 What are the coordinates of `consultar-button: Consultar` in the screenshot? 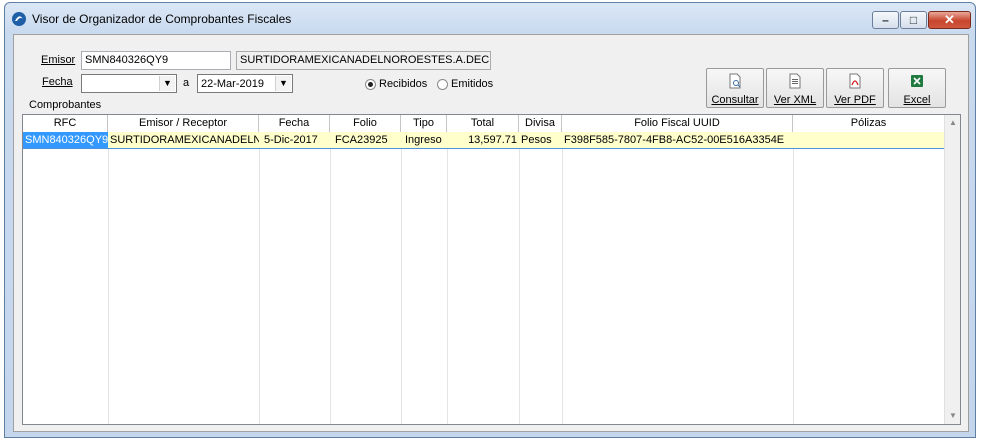 It's located at (735, 88).